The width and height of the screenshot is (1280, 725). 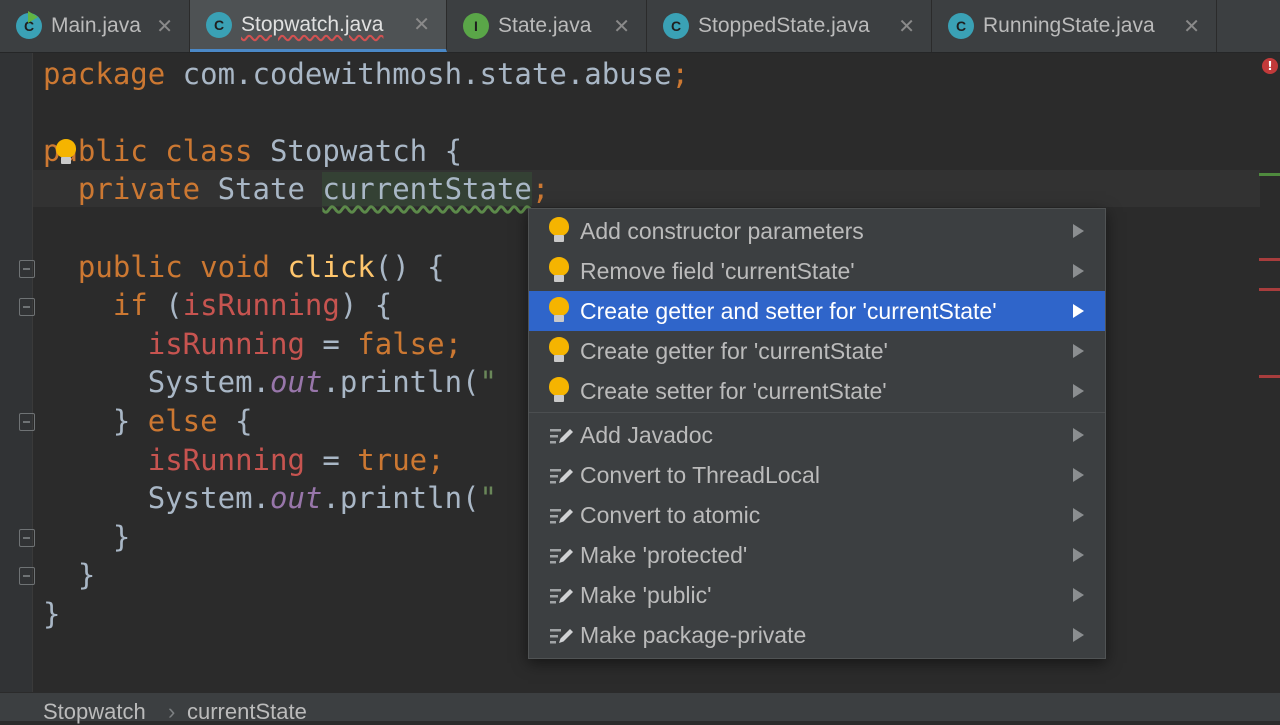 I want to click on menu-item-convert-threadlocal: Convert to ThreadLocal, so click(x=817, y=475).